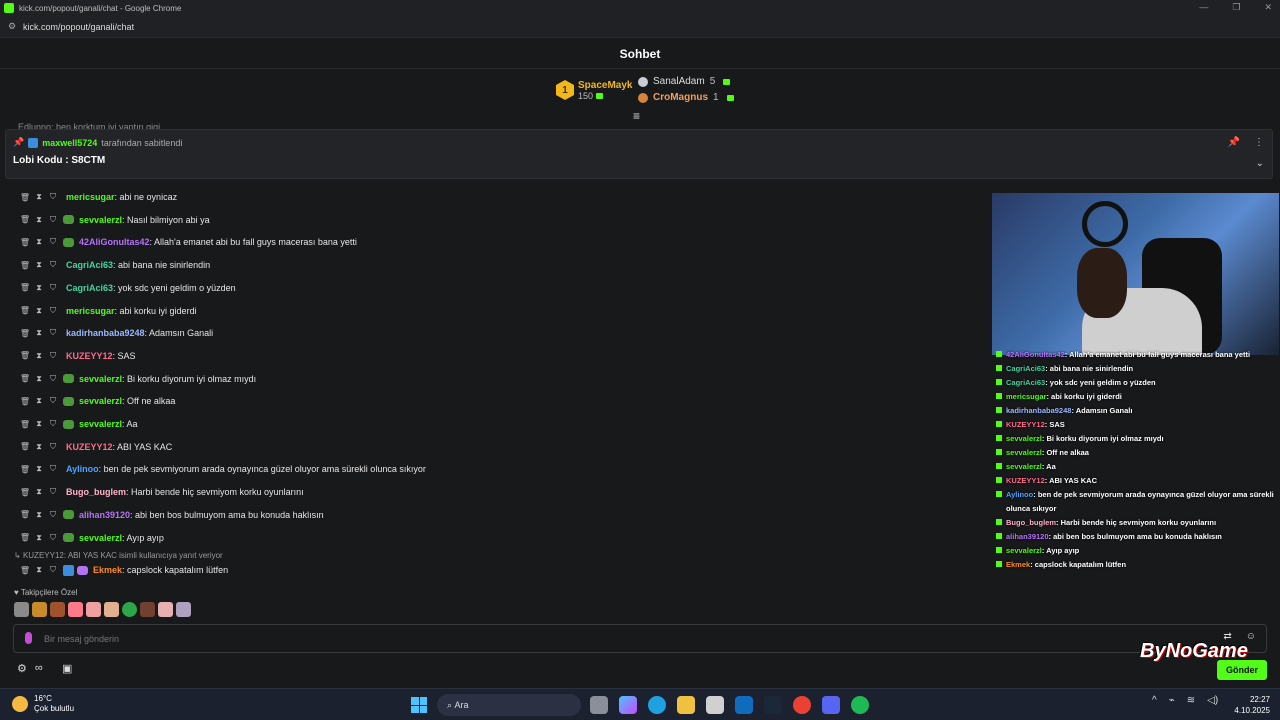 The image size is (1280, 720). What do you see at coordinates (1268, 7) in the screenshot?
I see `close-icon: ✕` at bounding box center [1268, 7].